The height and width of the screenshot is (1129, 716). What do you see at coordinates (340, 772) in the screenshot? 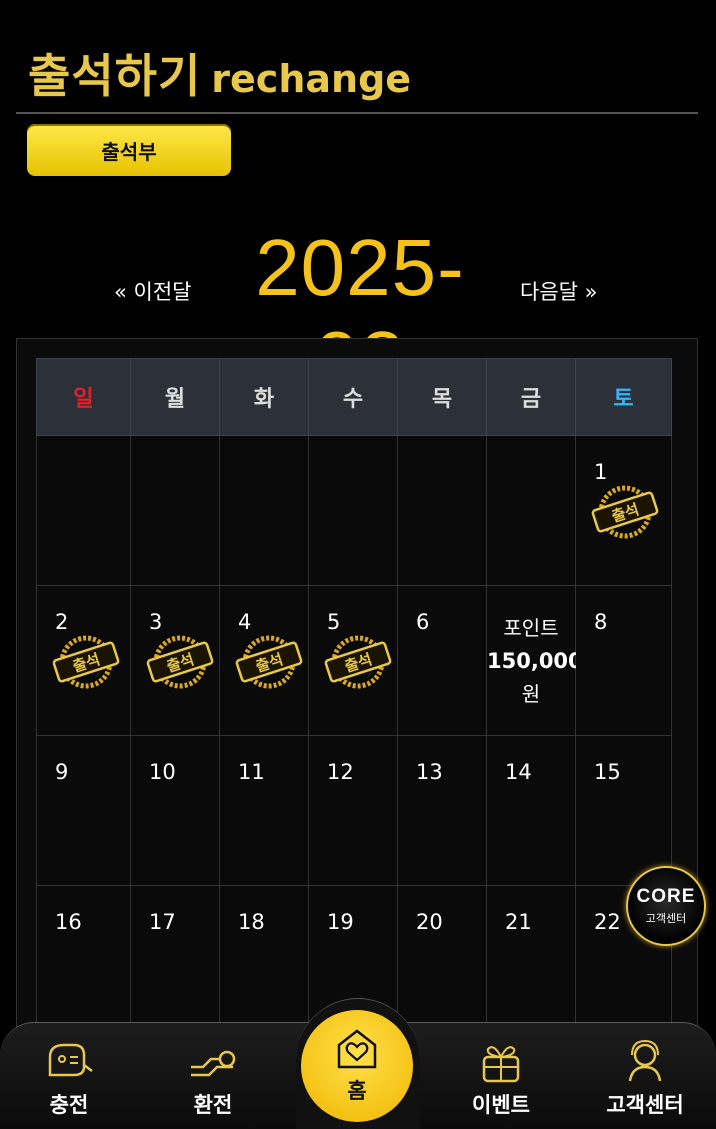
I see `day-number: 12` at bounding box center [340, 772].